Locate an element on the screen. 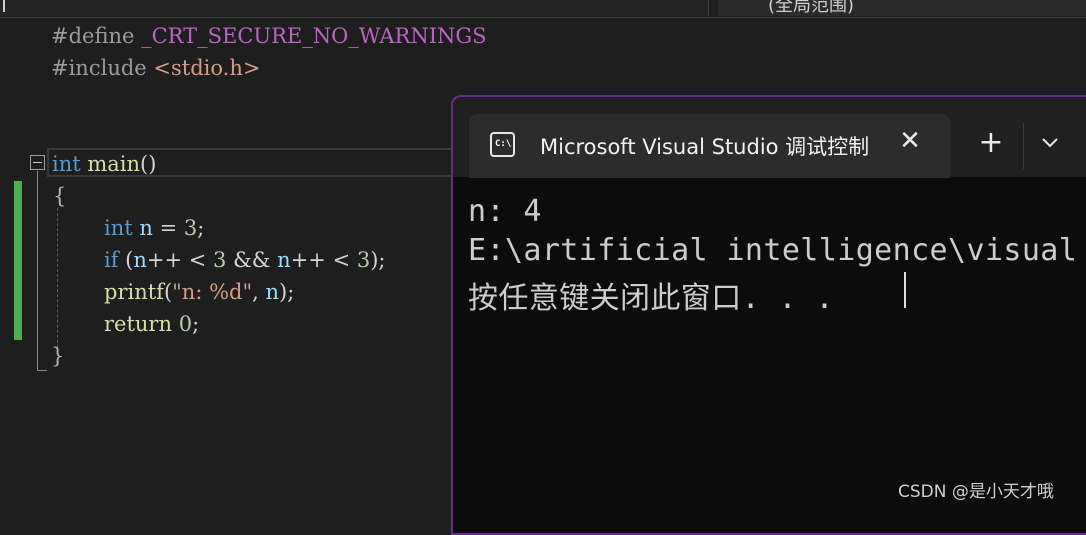 The width and height of the screenshot is (1086, 535). console-titlebar: C:\ Microsoft Visual Studio 调试控制台 ✕ + is located at coordinates (769, 137).